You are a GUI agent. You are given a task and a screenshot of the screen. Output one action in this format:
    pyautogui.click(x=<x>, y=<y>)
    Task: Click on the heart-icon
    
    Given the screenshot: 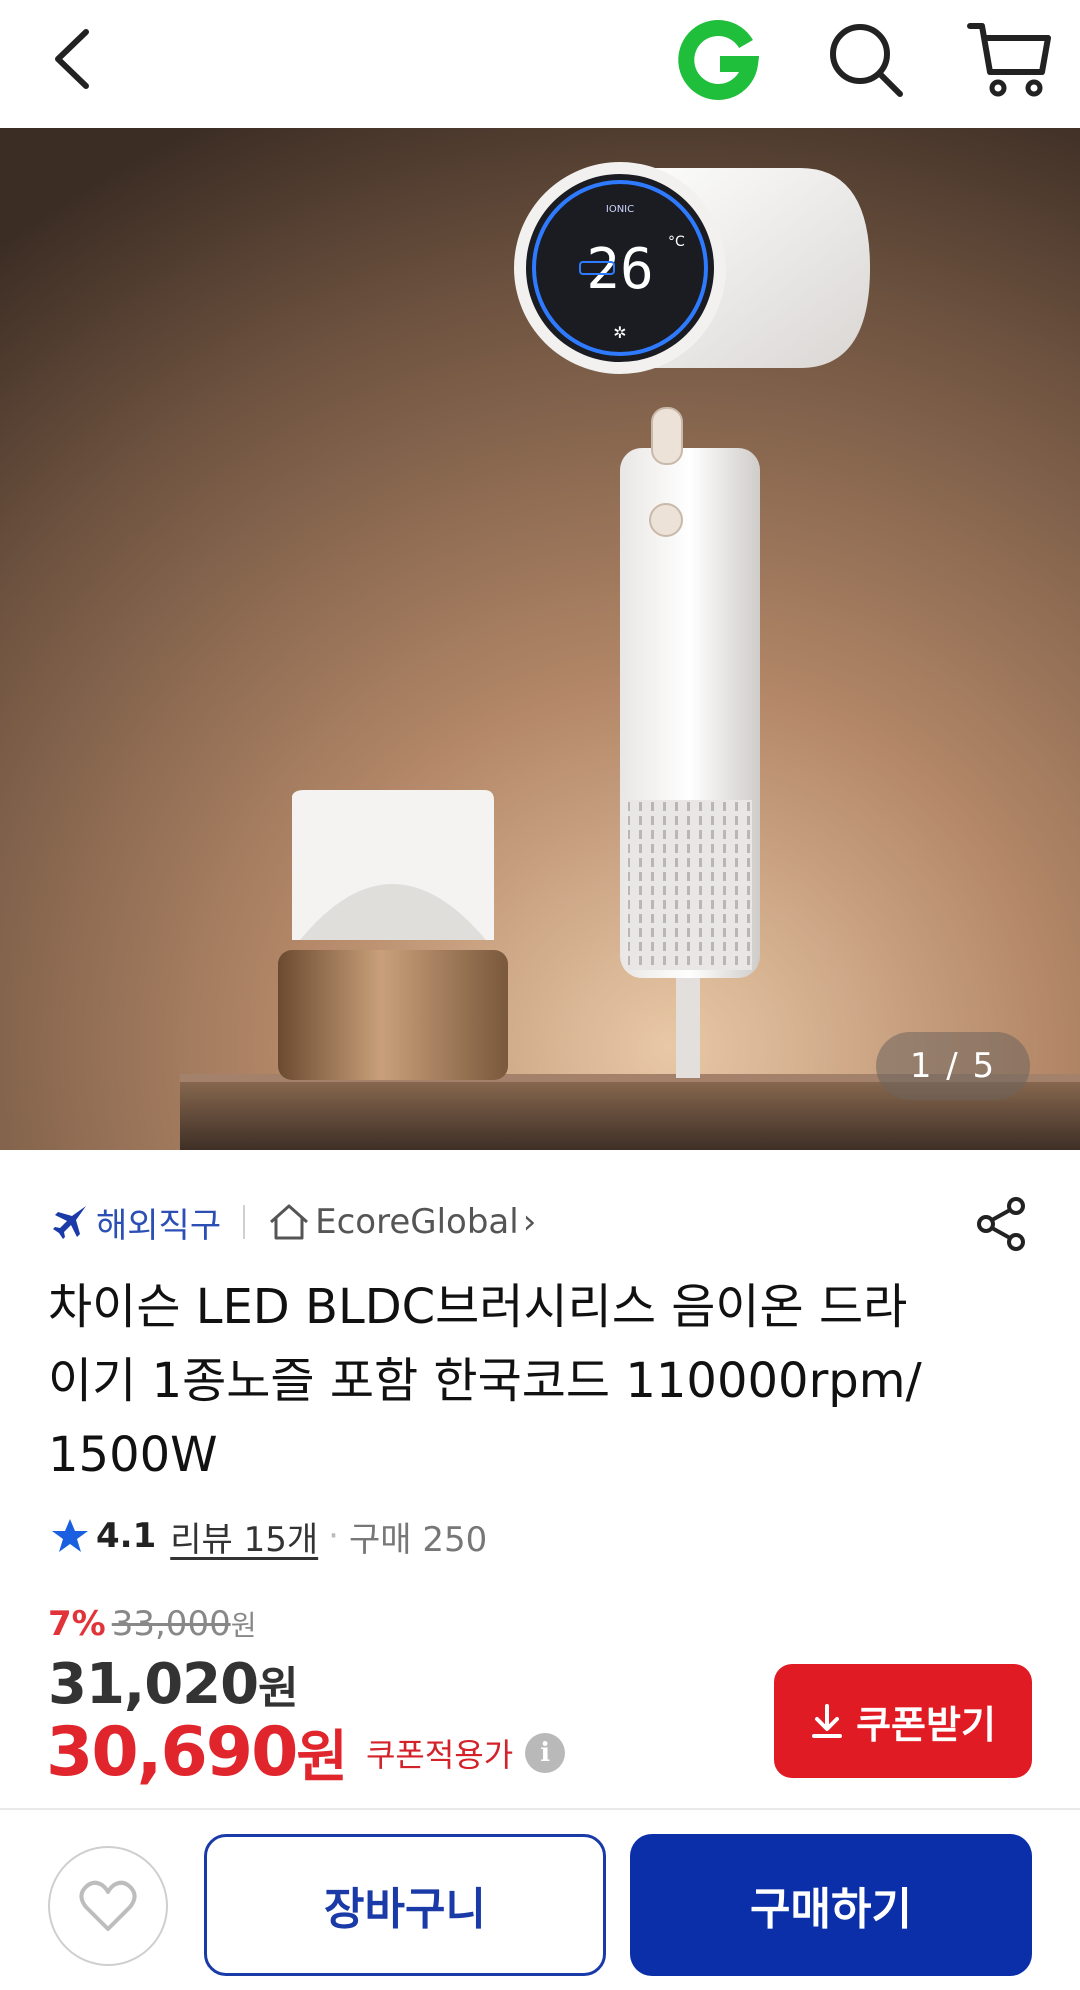 What is the action you would take?
    pyautogui.click(x=108, y=1905)
    